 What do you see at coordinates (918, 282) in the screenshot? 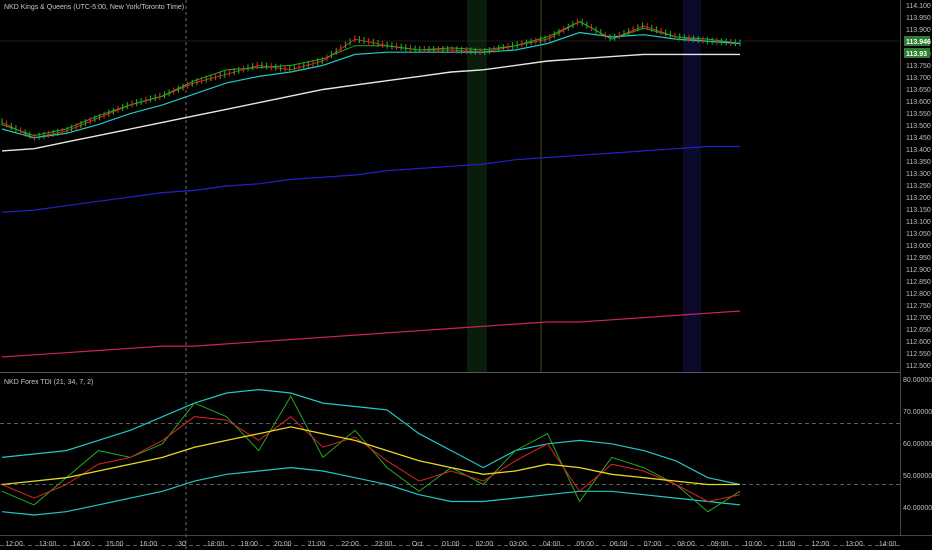
I see `price-axis-tick-label: 112.850` at bounding box center [918, 282].